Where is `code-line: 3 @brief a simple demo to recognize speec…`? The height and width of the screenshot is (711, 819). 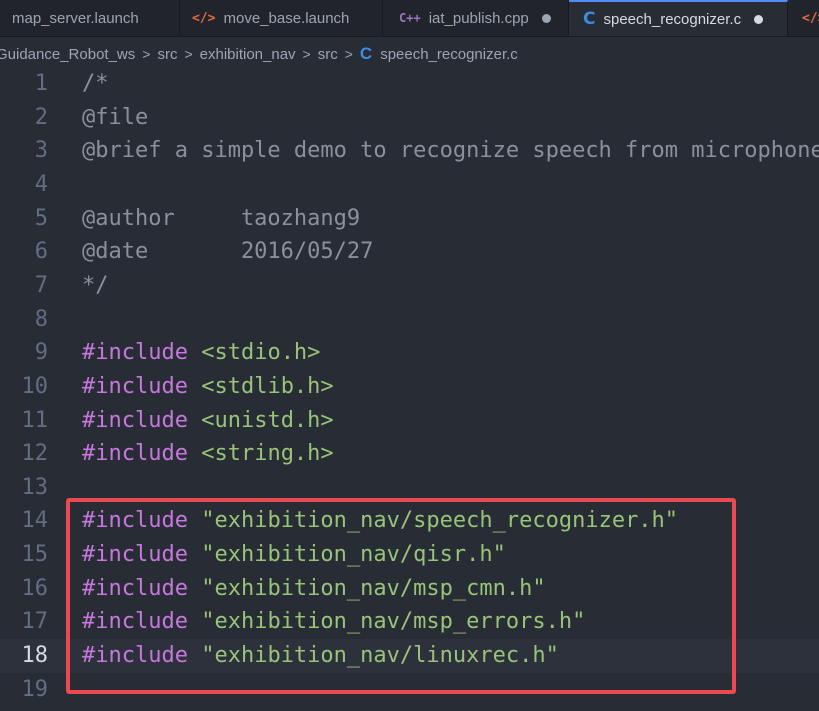 code-line: 3 @brief a simple demo to recognize speec… is located at coordinates (409, 151).